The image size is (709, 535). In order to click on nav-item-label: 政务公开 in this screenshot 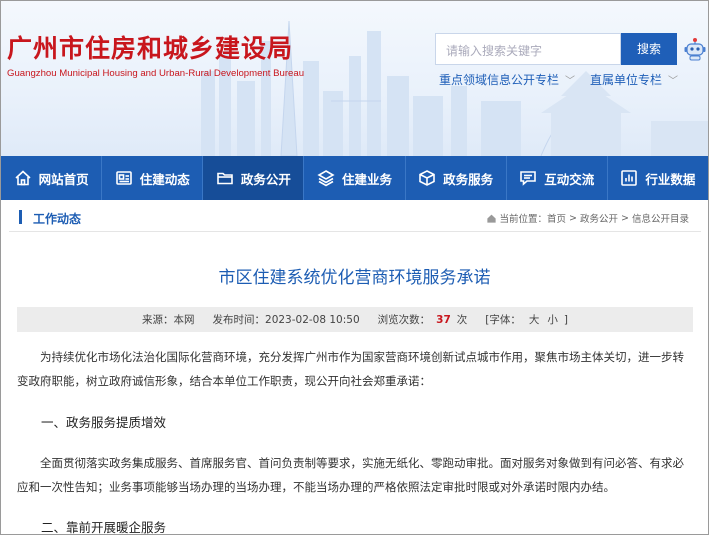, I will do `click(265, 179)`.